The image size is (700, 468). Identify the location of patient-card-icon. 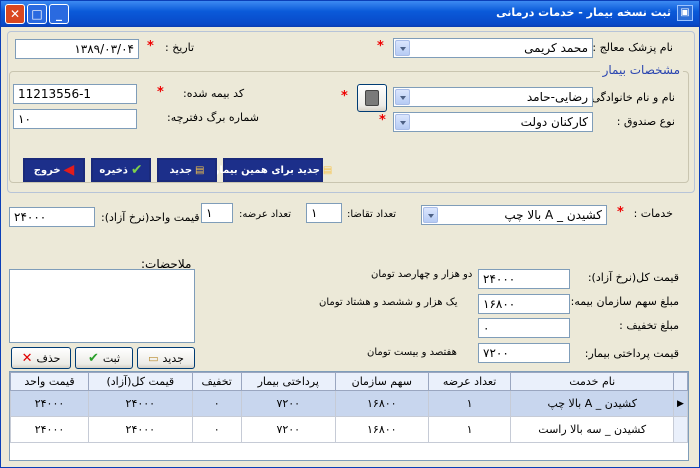
(372, 98).